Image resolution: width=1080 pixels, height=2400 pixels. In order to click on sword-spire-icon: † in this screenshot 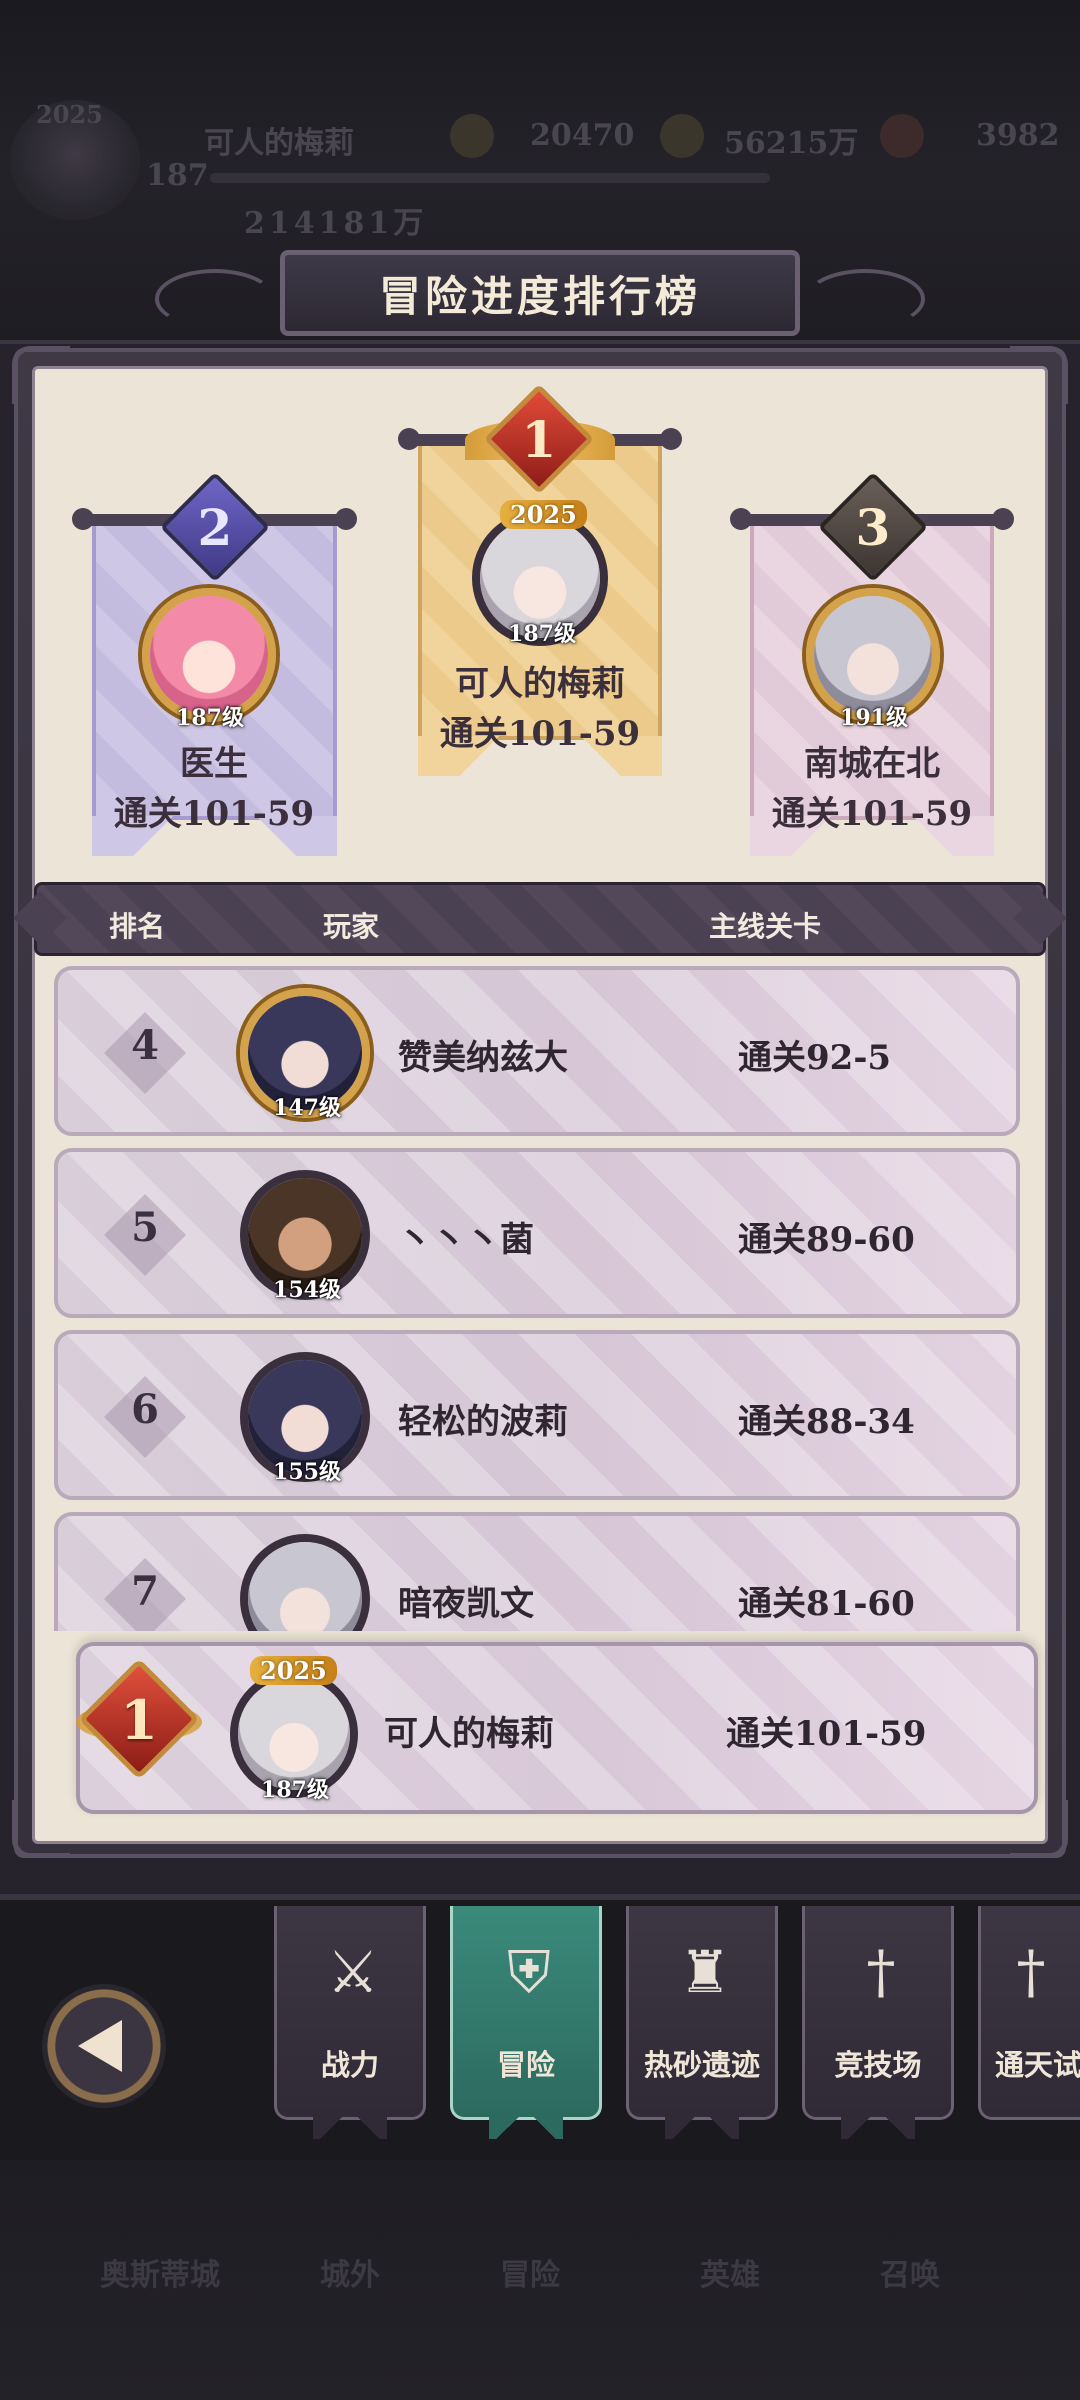, I will do `click(1031, 1972)`.